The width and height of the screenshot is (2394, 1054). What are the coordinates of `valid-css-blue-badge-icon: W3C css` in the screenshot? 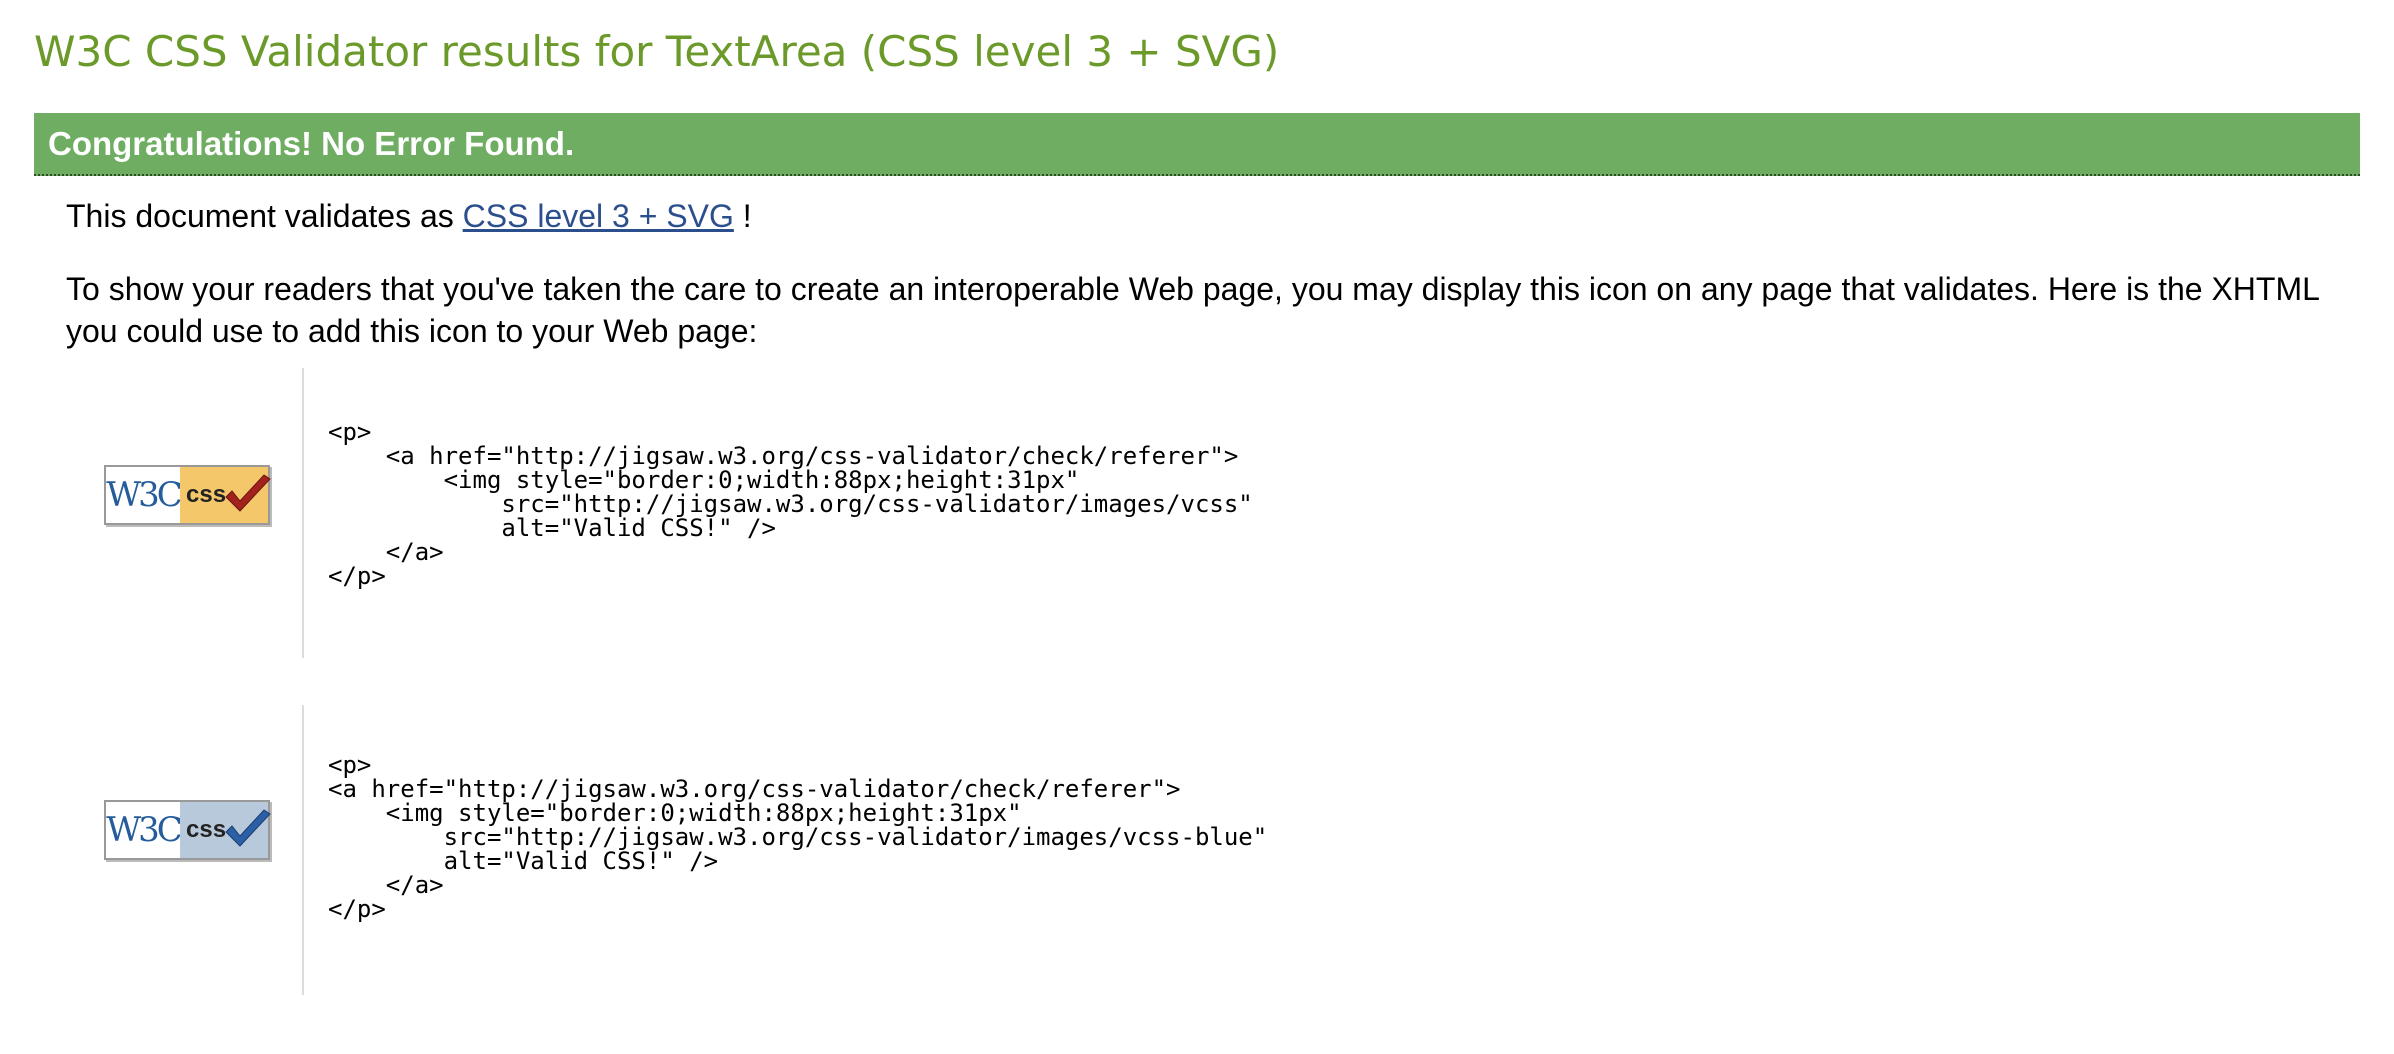 It's located at (187, 830).